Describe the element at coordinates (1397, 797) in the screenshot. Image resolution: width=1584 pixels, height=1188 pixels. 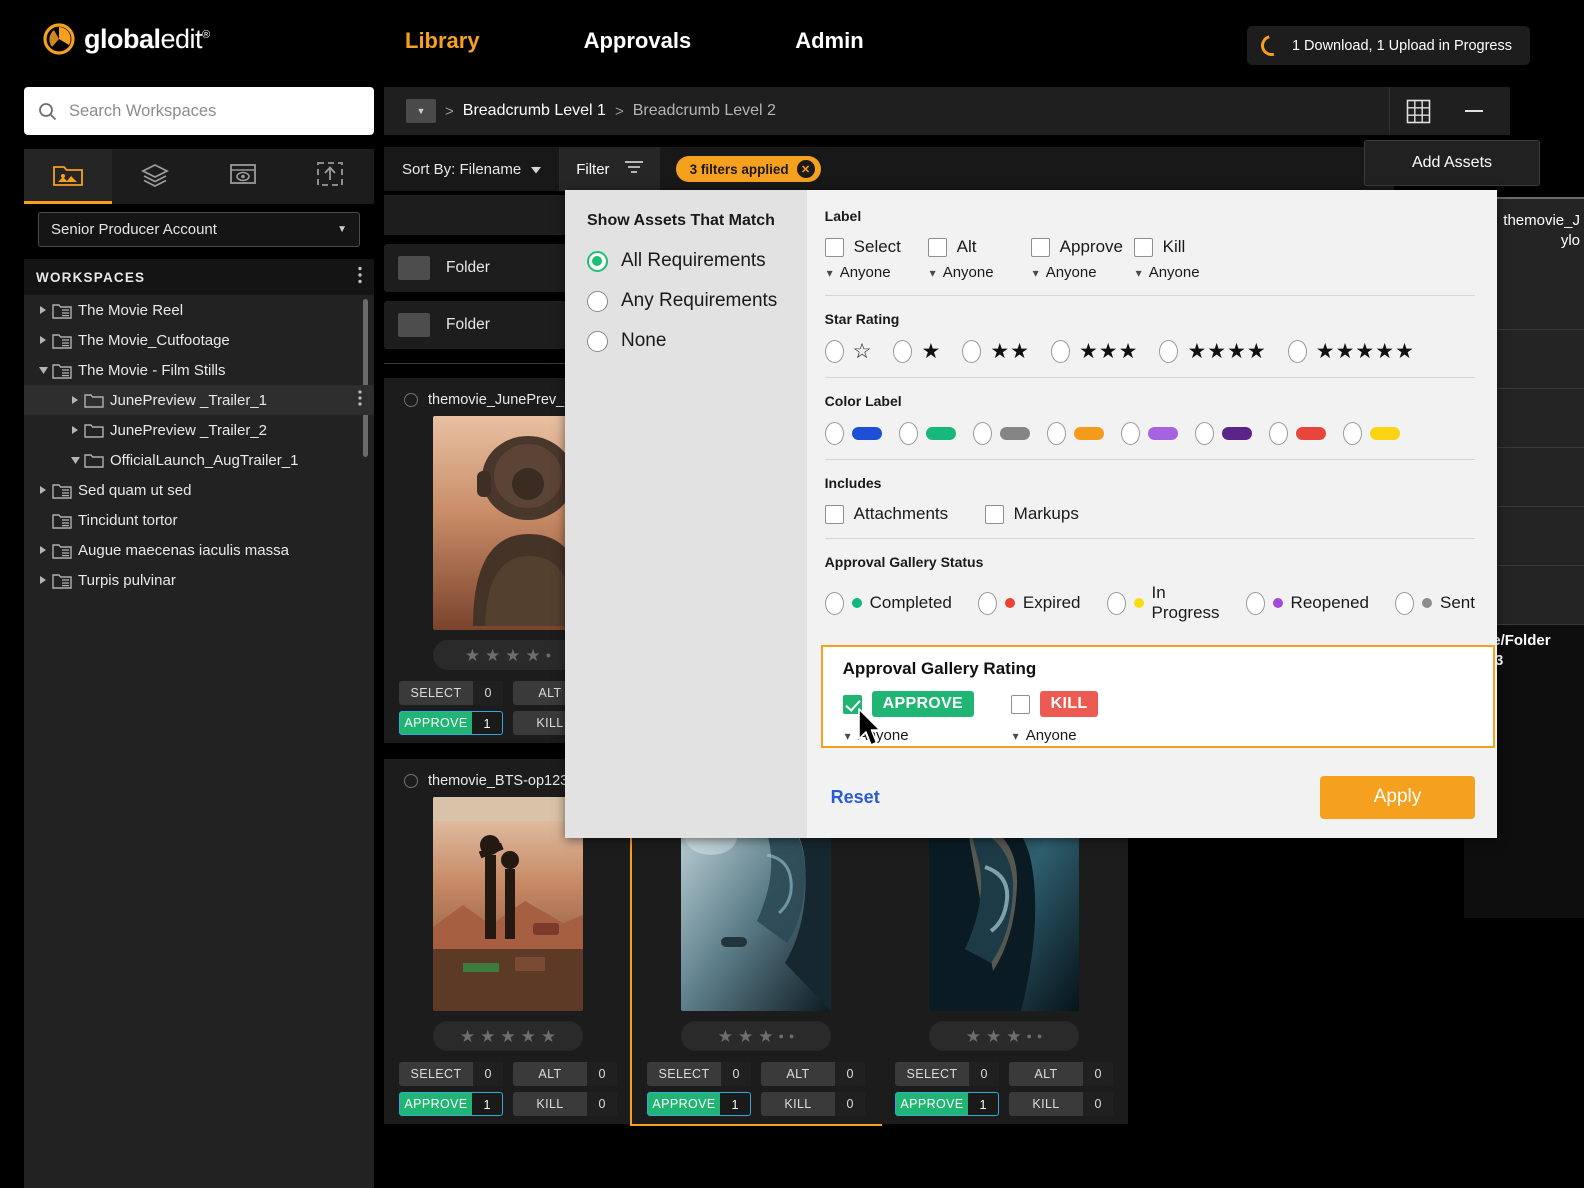
I see `apply-button: Apply` at that location.